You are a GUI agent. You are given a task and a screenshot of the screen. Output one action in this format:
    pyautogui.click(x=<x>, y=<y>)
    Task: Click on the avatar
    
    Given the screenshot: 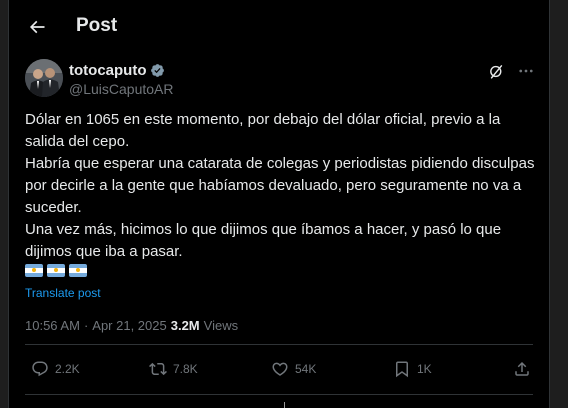 What is the action you would take?
    pyautogui.click(x=44, y=78)
    